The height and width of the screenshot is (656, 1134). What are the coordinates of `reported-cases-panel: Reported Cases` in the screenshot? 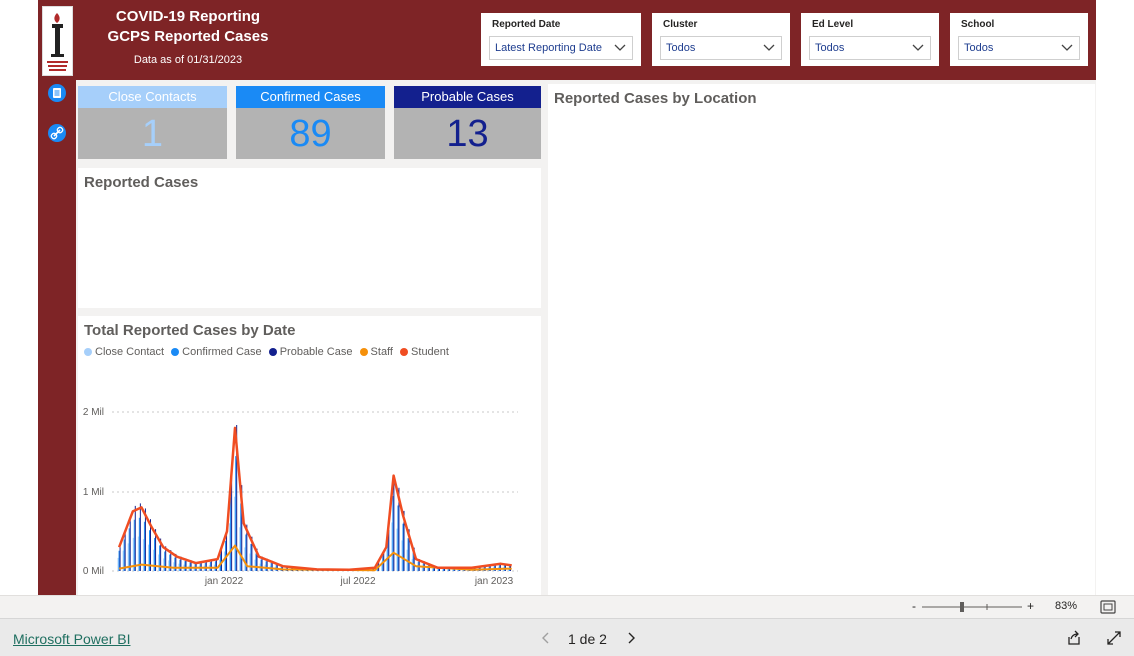 It's located at (309, 238).